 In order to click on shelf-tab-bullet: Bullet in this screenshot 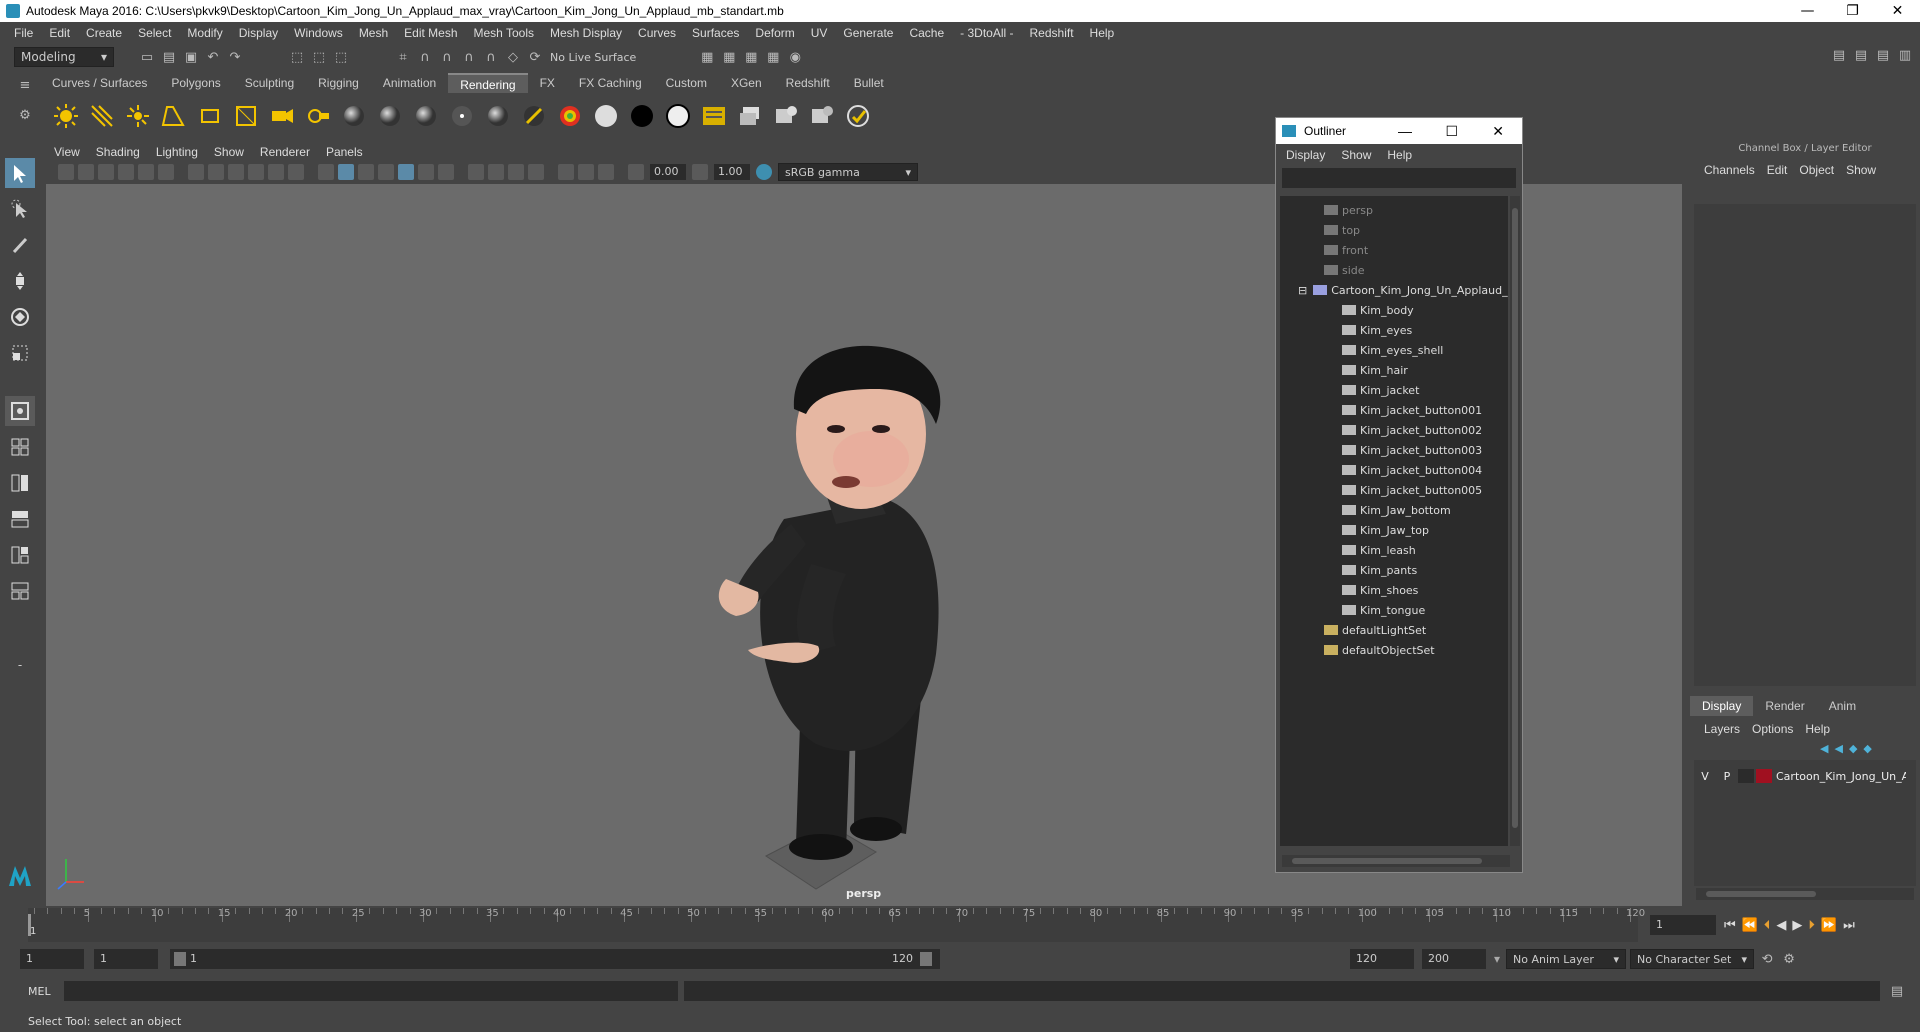, I will do `click(869, 83)`.